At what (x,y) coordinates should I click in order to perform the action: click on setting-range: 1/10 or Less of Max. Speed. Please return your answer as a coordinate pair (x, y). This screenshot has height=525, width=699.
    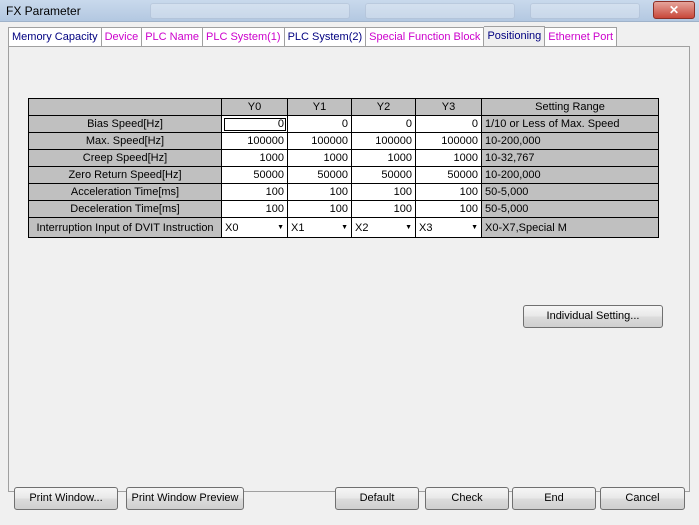
    Looking at the image, I should click on (570, 124).